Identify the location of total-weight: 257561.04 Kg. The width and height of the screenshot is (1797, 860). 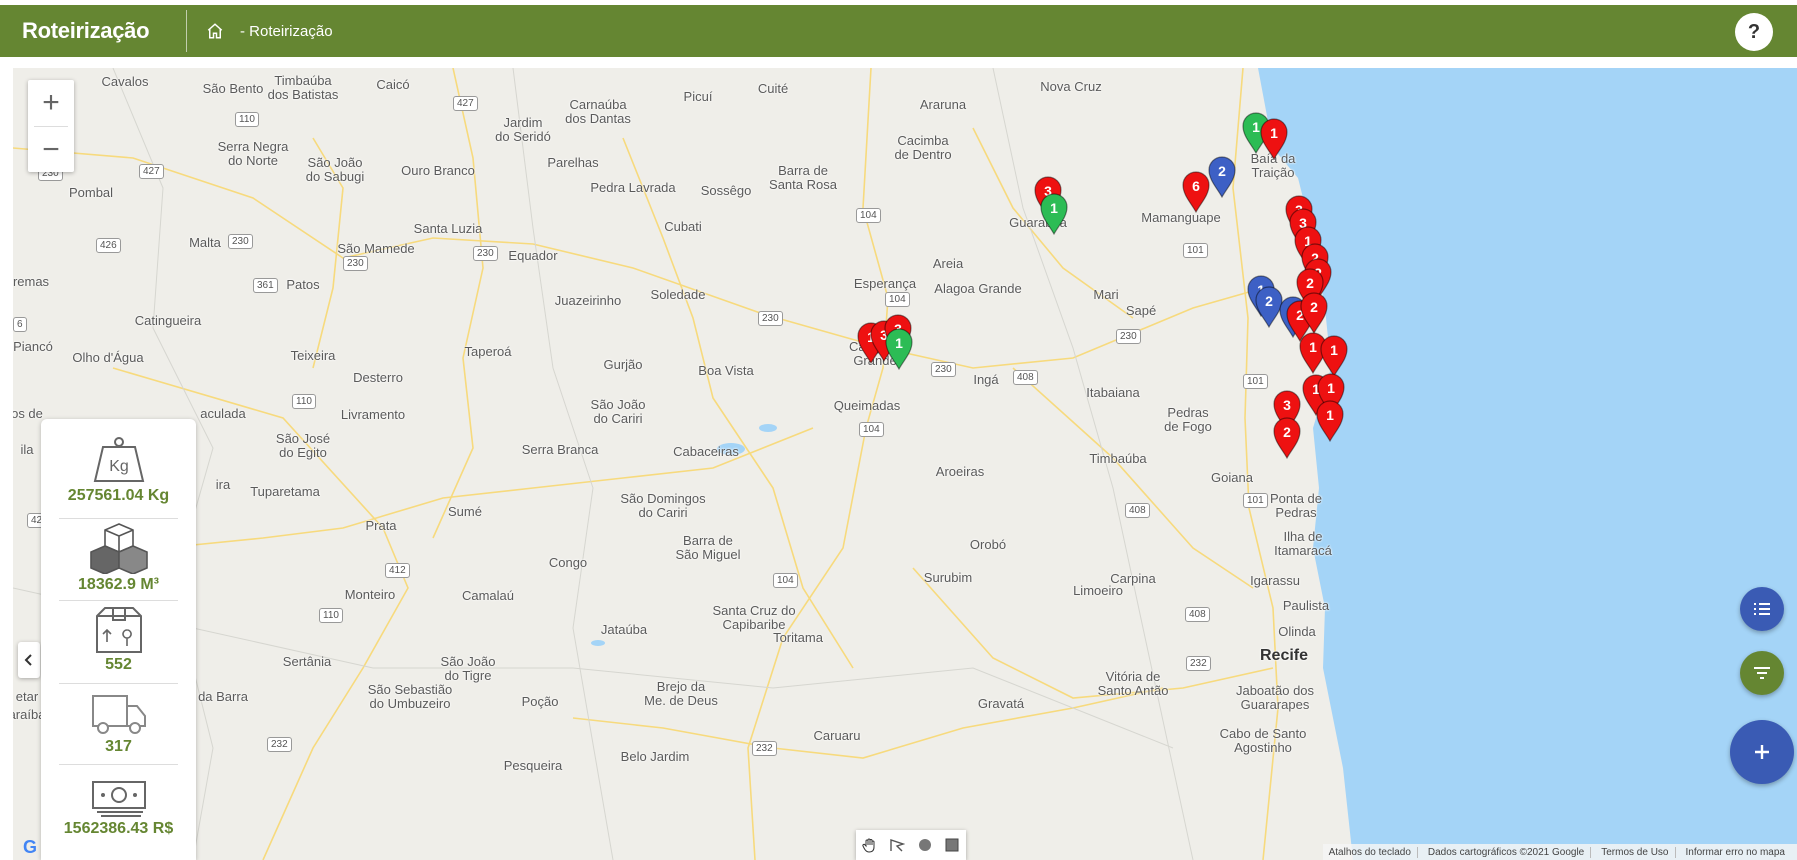
(118, 495).